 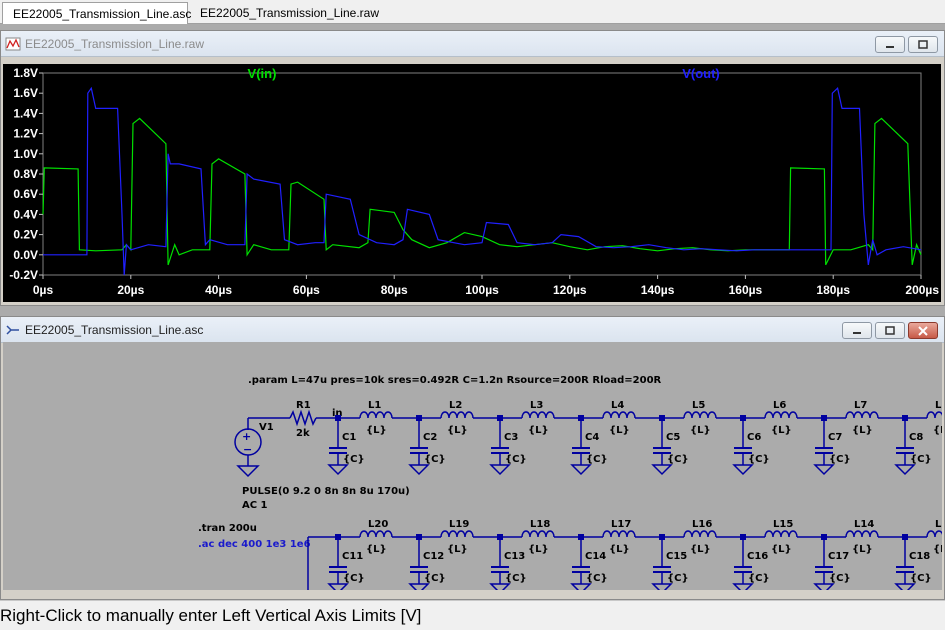 I want to click on capacitor-name: C13, so click(x=514, y=556).